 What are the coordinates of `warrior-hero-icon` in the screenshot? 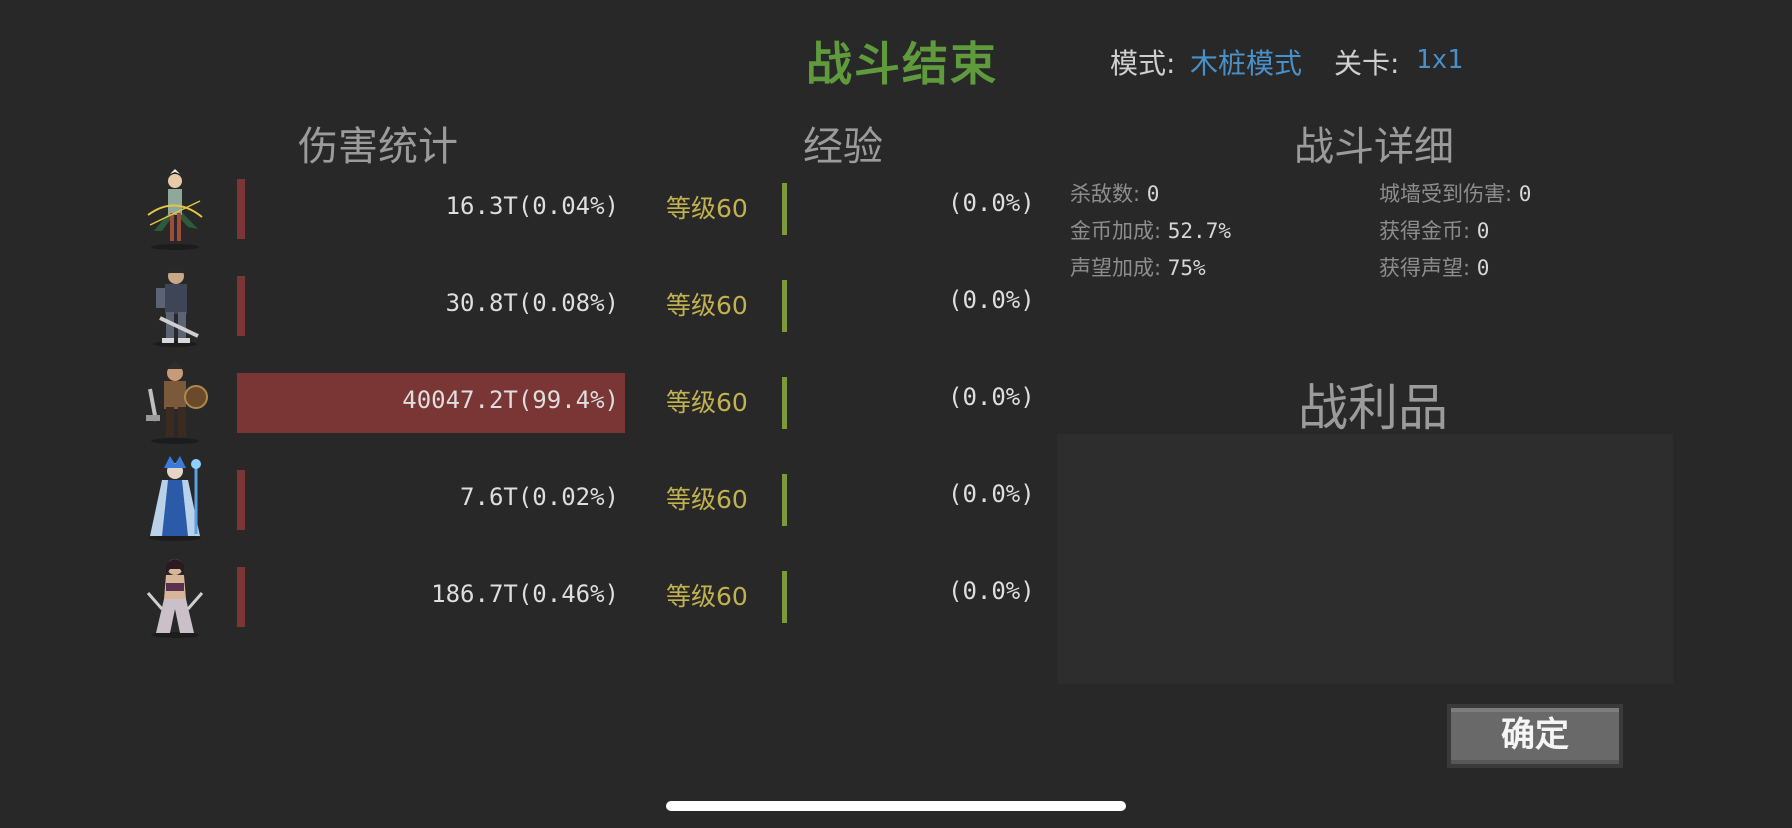 It's located at (177, 402).